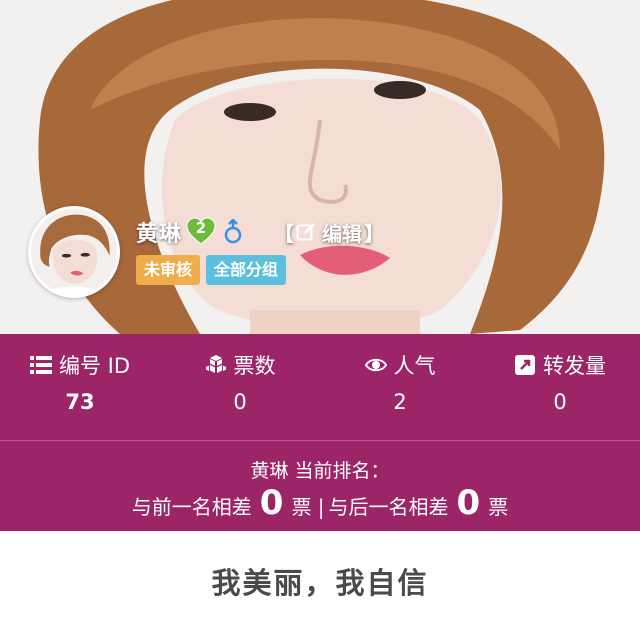 The image size is (640, 640). I want to click on tag-row: 未审核 全部分组, so click(211, 270).